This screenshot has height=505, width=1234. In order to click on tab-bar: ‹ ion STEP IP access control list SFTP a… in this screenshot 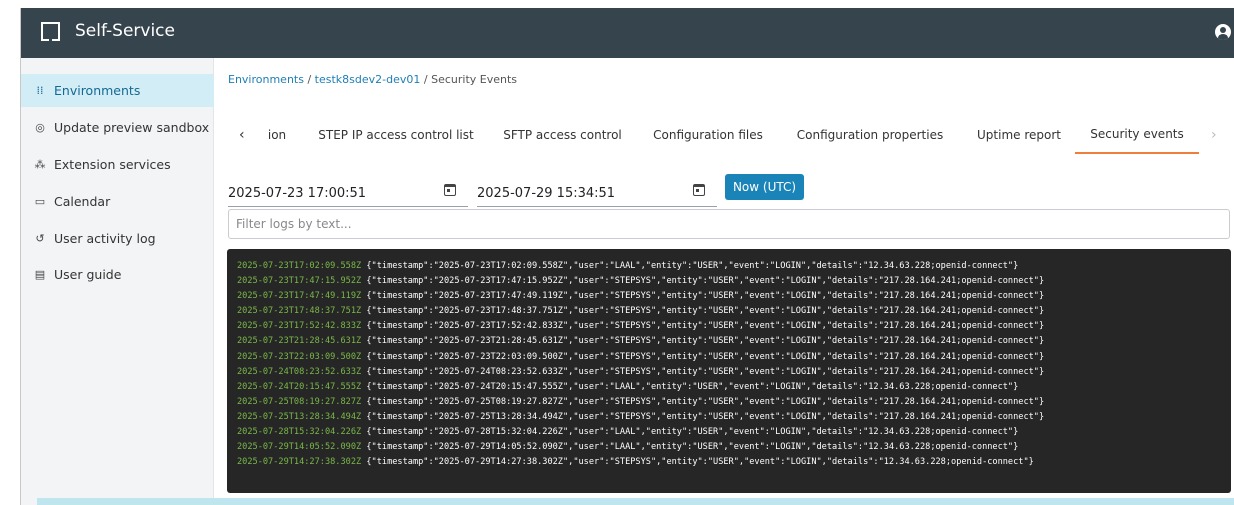, I will do `click(724, 135)`.